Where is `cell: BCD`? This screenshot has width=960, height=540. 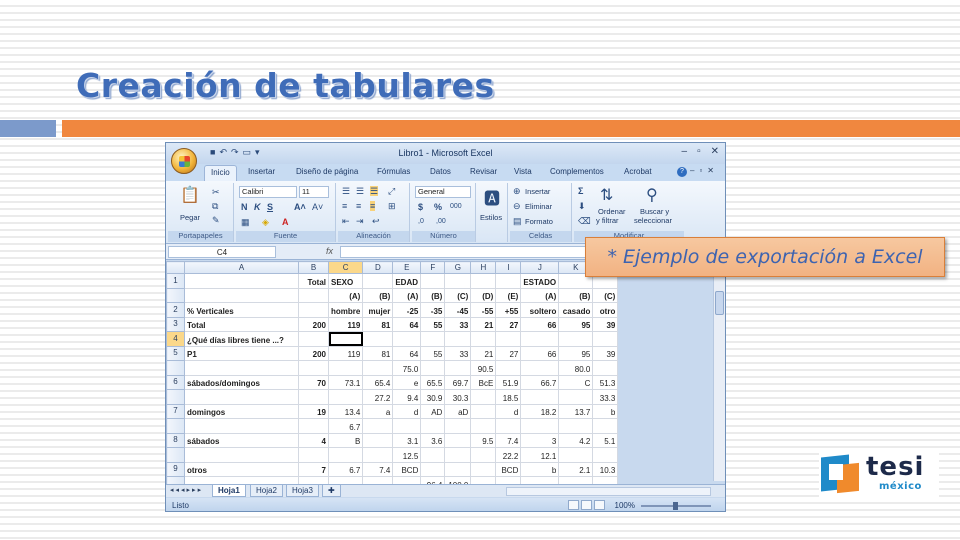
cell: BCD is located at coordinates (407, 469).